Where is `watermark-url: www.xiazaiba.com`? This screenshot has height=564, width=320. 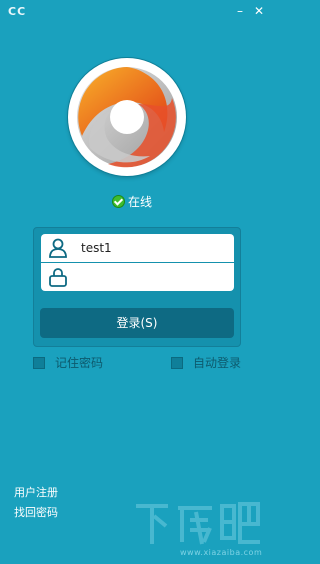 watermark-url: www.xiazaiba.com is located at coordinates (221, 552).